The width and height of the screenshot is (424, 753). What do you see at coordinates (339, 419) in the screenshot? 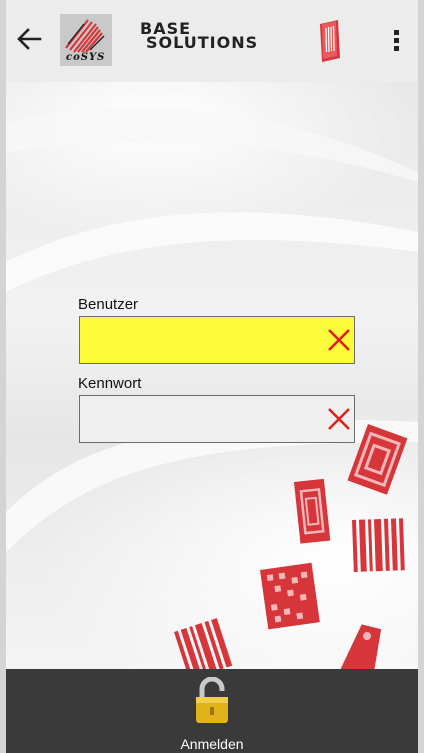
I see `clear-password-icon` at bounding box center [339, 419].